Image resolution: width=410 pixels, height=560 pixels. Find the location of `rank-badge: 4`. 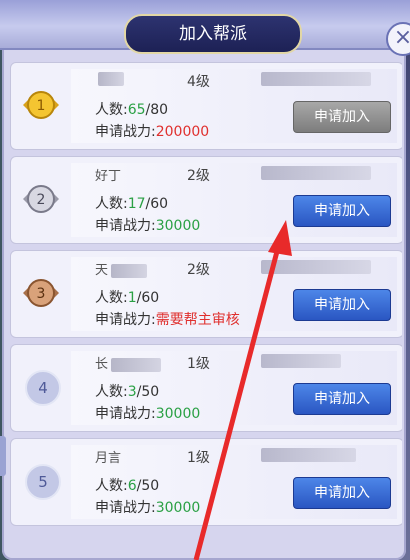

rank-badge: 4 is located at coordinates (43, 388).